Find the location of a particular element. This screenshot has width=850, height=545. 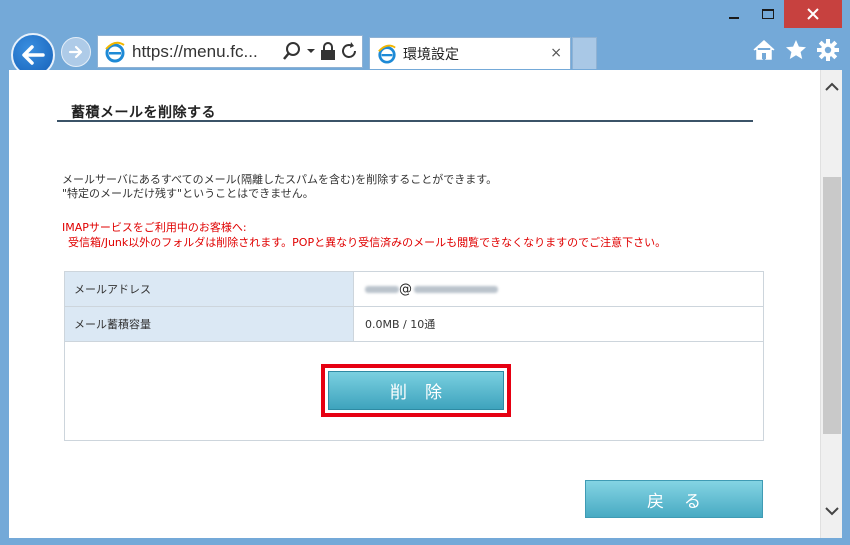

page-title: 蓄積メールを削除する is located at coordinates (143, 113).